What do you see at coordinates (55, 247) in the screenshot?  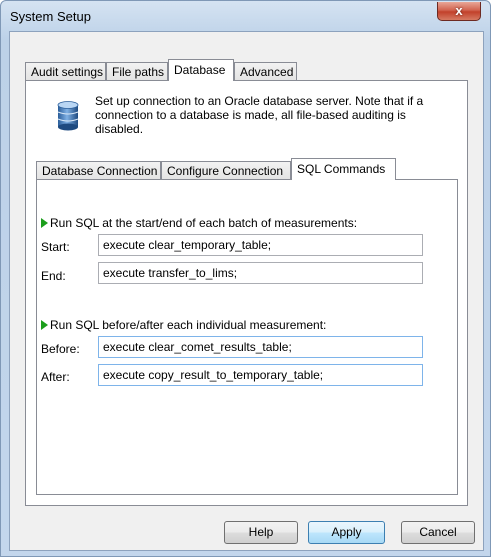 I see `start-label: Start:` at bounding box center [55, 247].